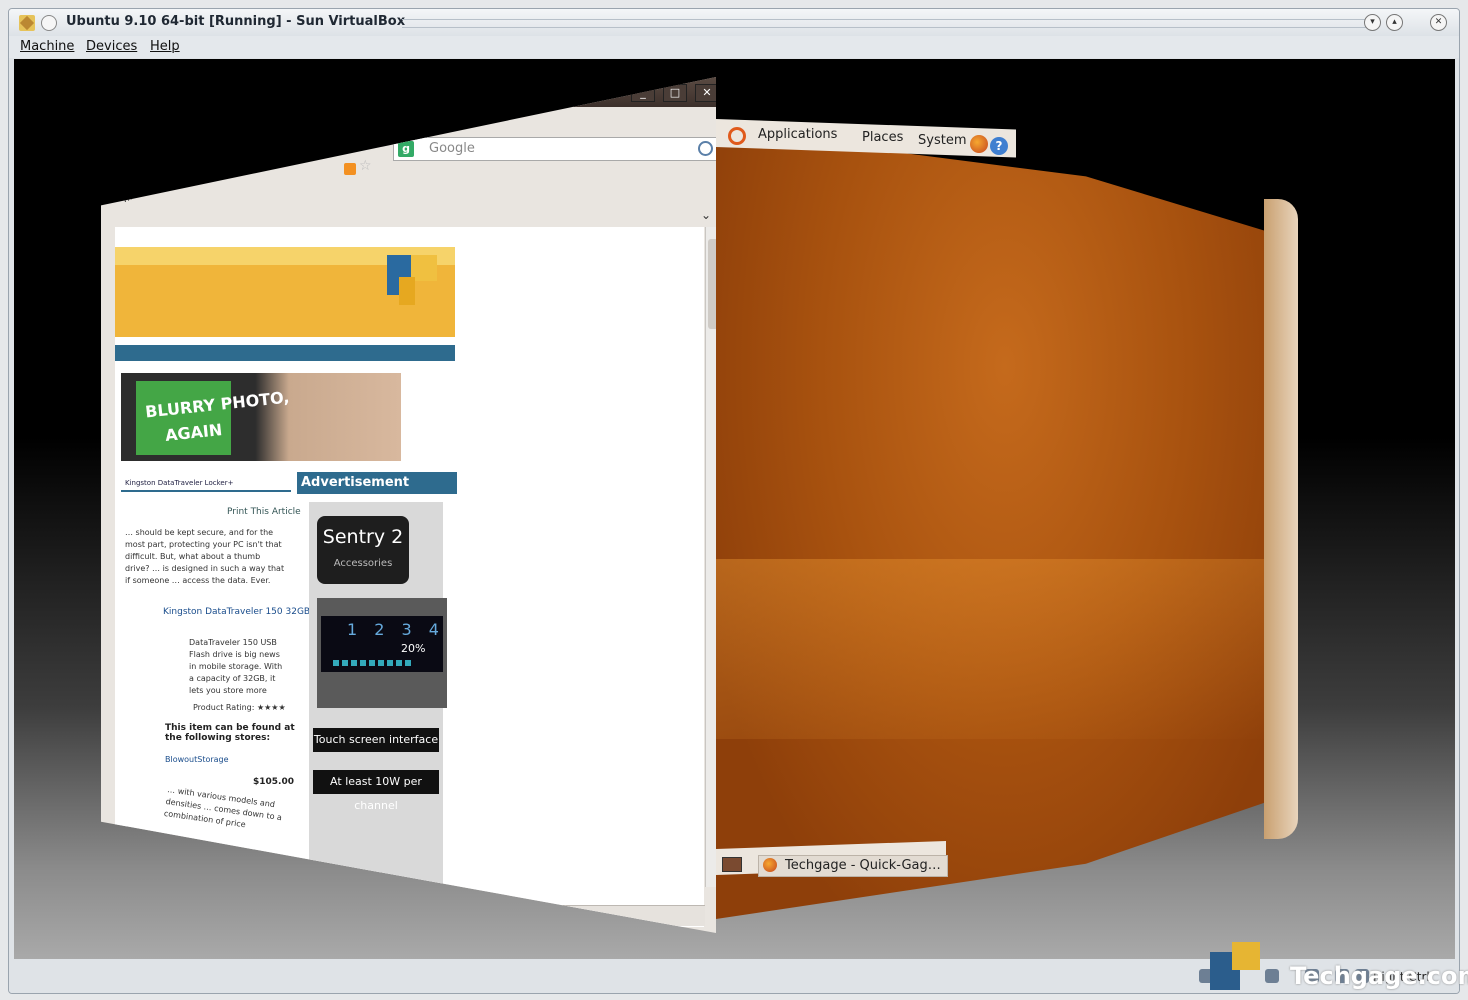 This screenshot has height=1000, width=1468. Describe the element at coordinates (675, 93) in the screenshot. I see `firefox-maximize-icon: □` at that location.